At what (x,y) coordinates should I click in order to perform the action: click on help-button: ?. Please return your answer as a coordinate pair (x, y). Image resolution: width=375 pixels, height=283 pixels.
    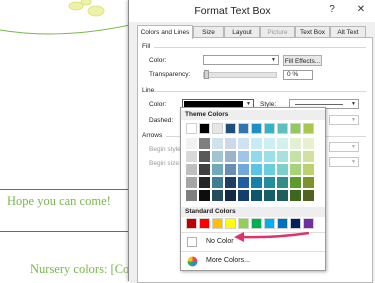
    Looking at the image, I should click on (332, 10).